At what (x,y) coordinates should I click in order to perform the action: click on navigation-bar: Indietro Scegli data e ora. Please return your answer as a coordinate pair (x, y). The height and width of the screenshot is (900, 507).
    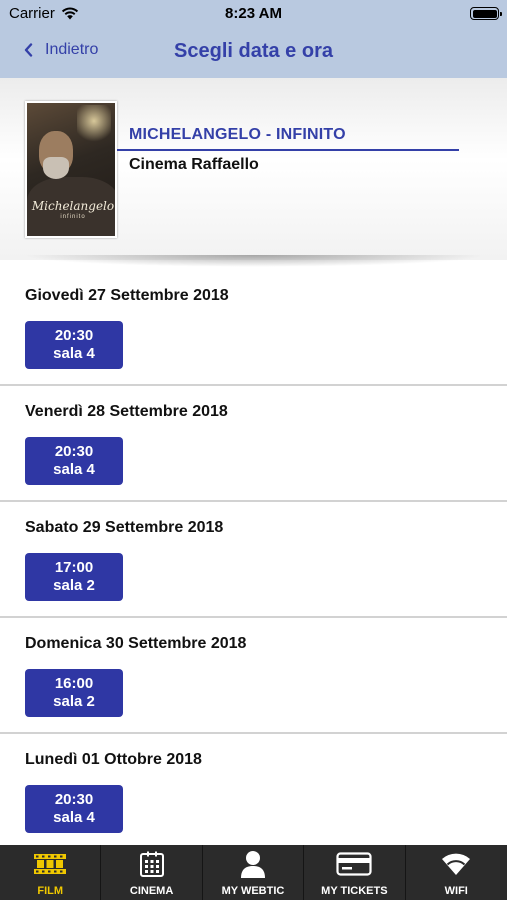
    Looking at the image, I should click on (253, 53).